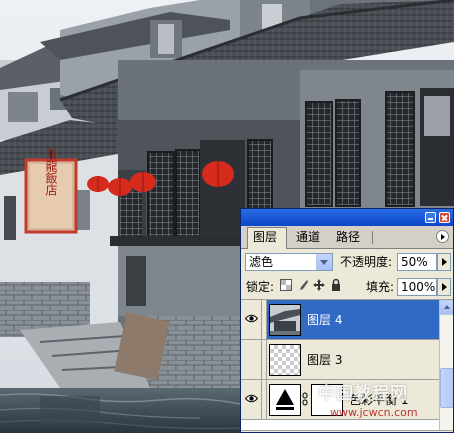 The height and width of the screenshot is (433, 454). I want to click on blend-row: 滤色 不透明度: 50%, so click(347, 262).